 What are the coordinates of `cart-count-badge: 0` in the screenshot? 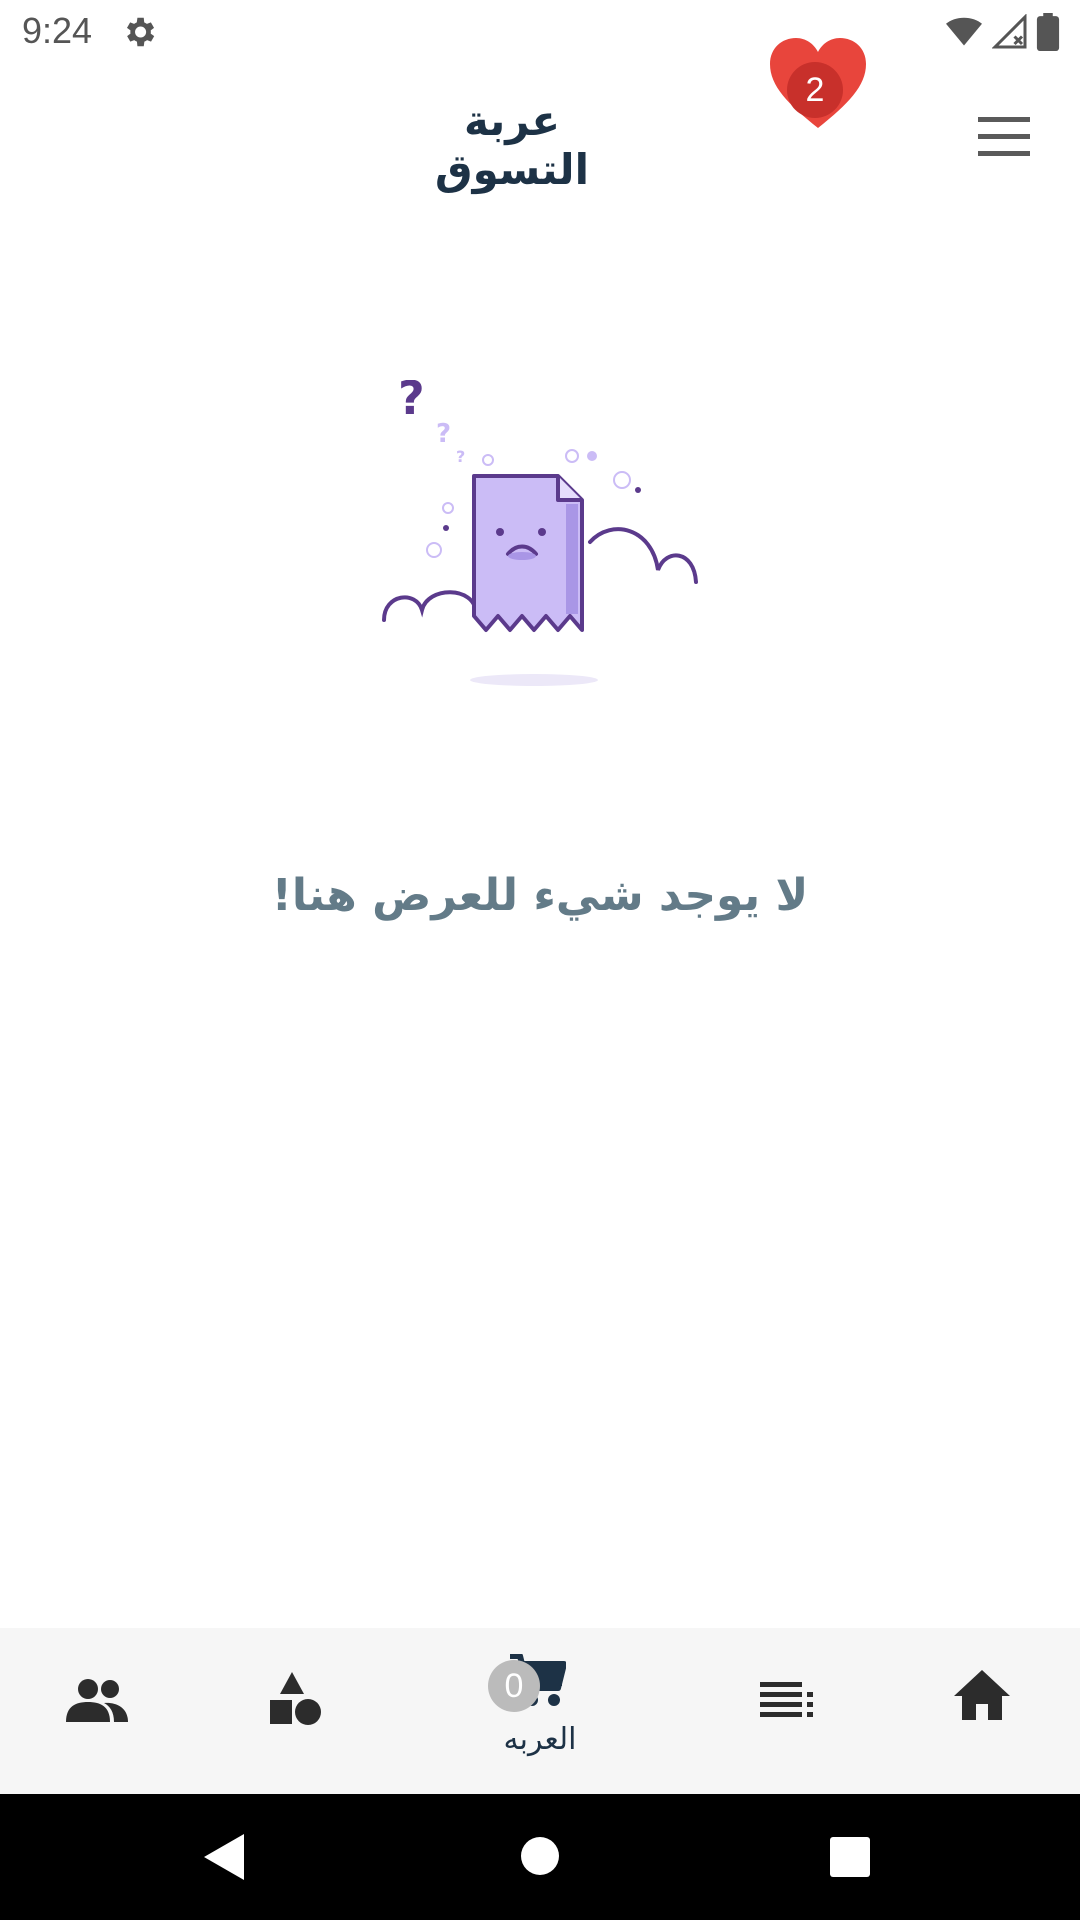 It's located at (514, 1686).